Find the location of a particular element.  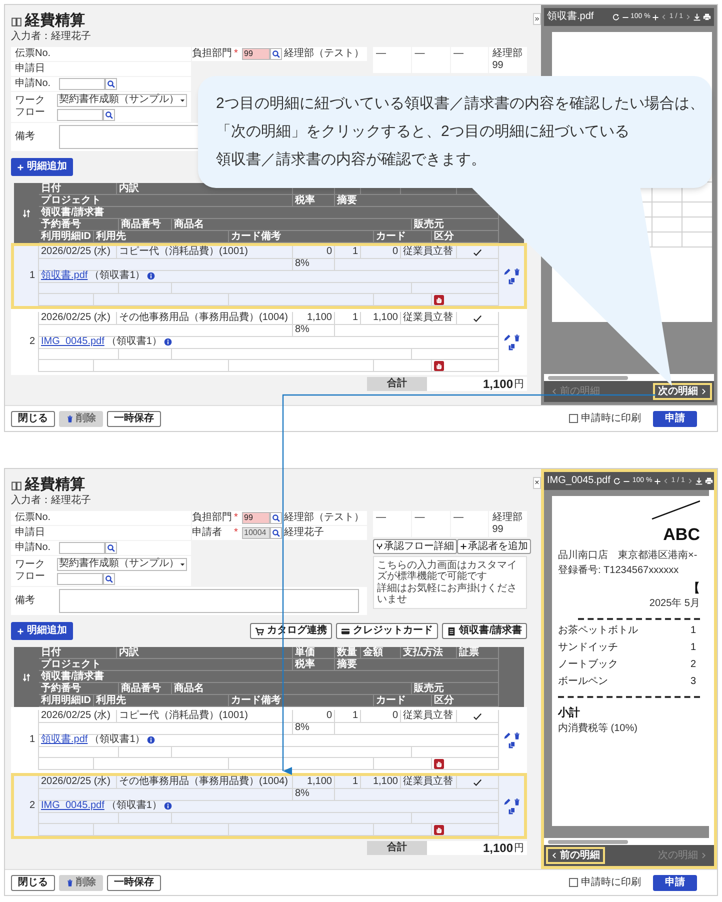

receipt-bracket: 【 is located at coordinates (694, 588).